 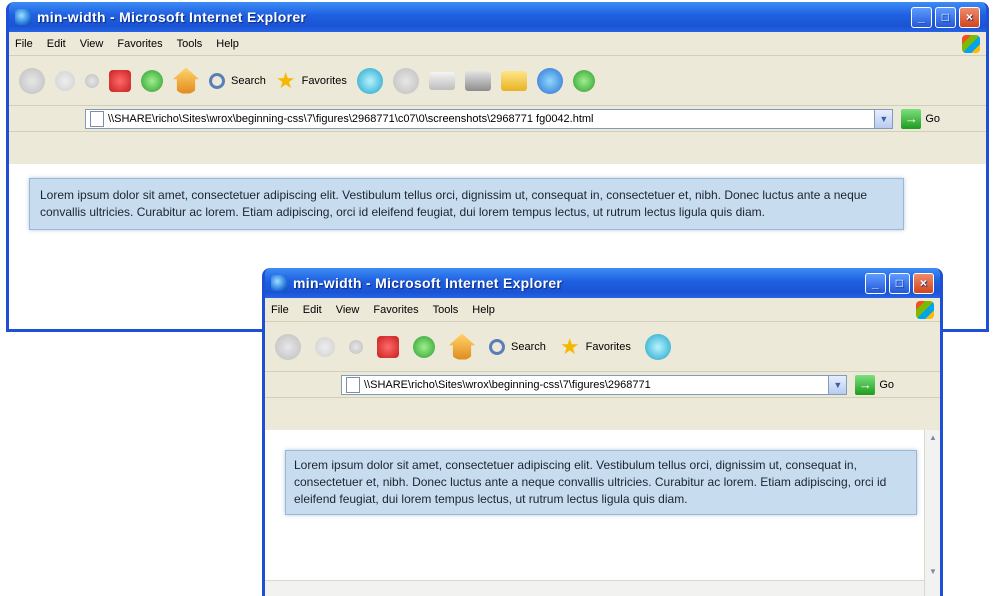 What do you see at coordinates (477, 80) in the screenshot?
I see `print-icon` at bounding box center [477, 80].